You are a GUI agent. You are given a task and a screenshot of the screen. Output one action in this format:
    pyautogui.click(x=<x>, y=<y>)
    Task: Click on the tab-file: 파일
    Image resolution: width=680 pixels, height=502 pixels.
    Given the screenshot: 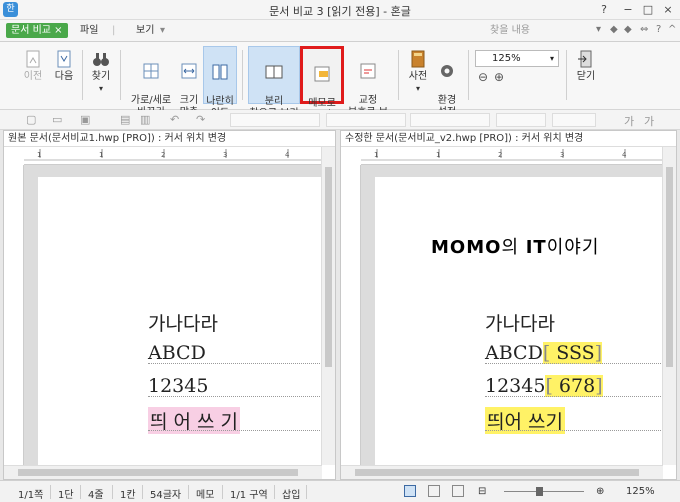 What is the action you would take?
    pyautogui.click(x=89, y=30)
    